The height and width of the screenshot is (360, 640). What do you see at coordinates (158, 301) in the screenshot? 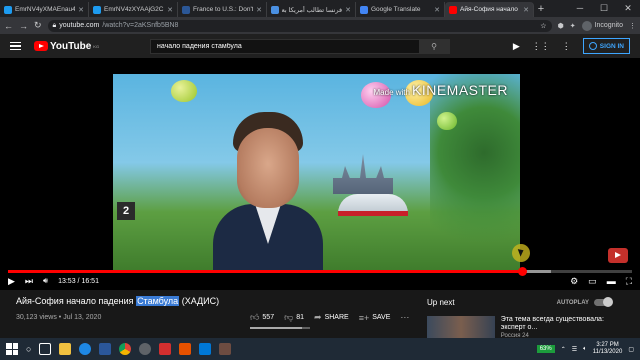
I see `title-selected-text: Стамбула` at bounding box center [158, 301].